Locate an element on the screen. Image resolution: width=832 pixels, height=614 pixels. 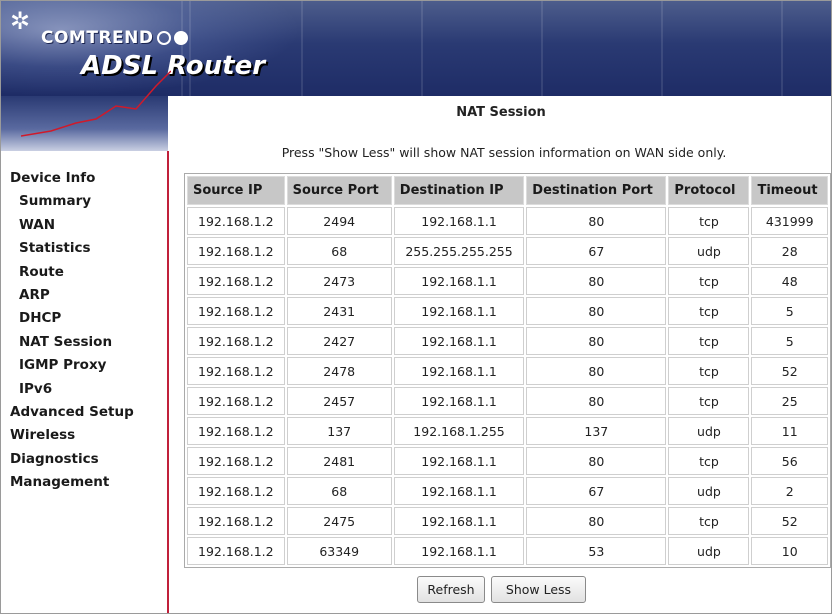
refresh-button: Refresh is located at coordinates (451, 589).